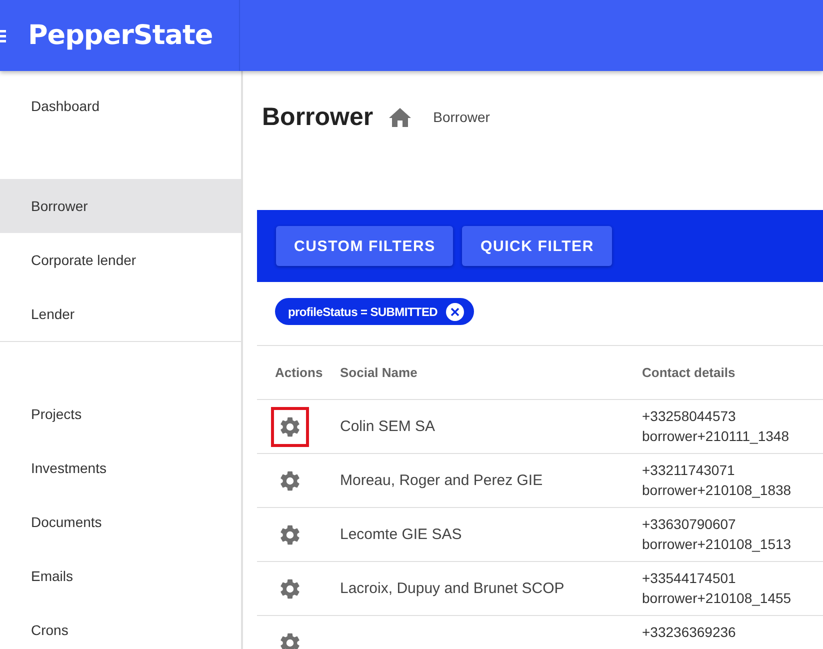 The height and width of the screenshot is (649, 823). I want to click on close-icon, so click(455, 311).